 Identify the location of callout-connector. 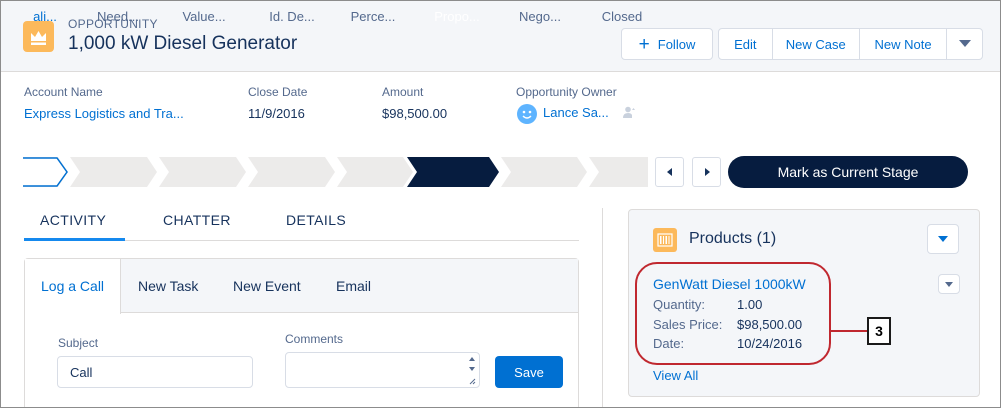
(848, 331).